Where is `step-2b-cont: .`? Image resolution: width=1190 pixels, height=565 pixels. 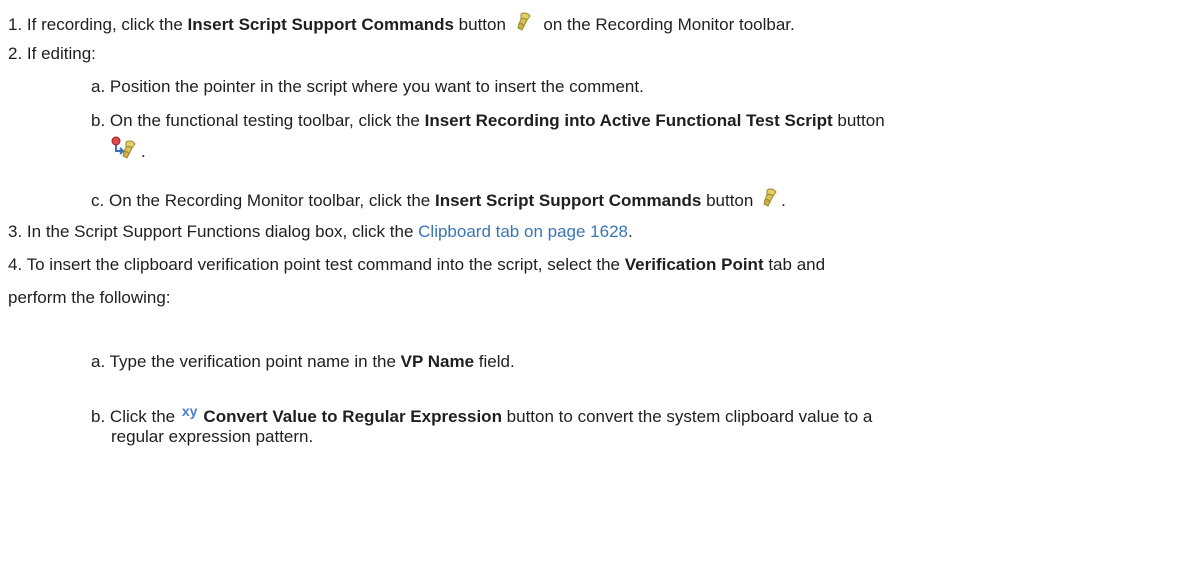 step-2b-cont: . is located at coordinates (128, 151).